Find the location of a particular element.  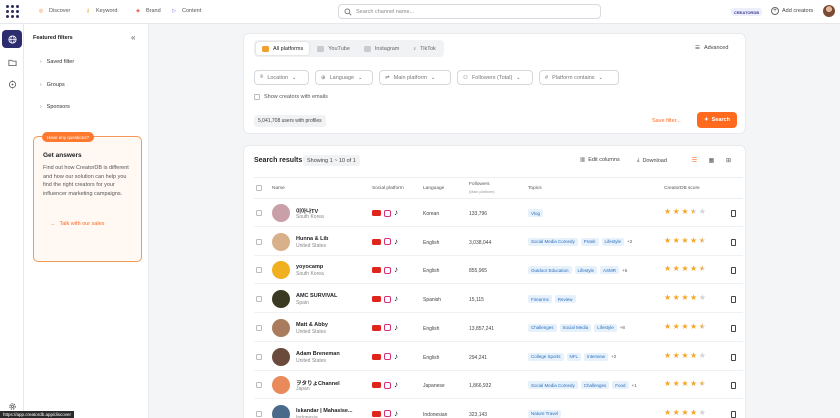

topic-tag: College Sports is located at coordinates (546, 357).